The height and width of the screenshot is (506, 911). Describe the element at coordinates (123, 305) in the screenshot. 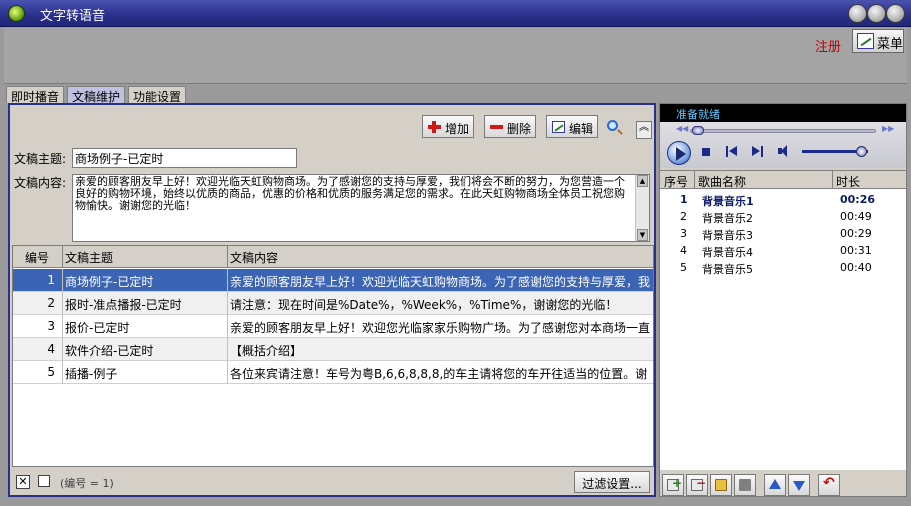

I see `row-subject: 报时-准点播报-已定时` at that location.